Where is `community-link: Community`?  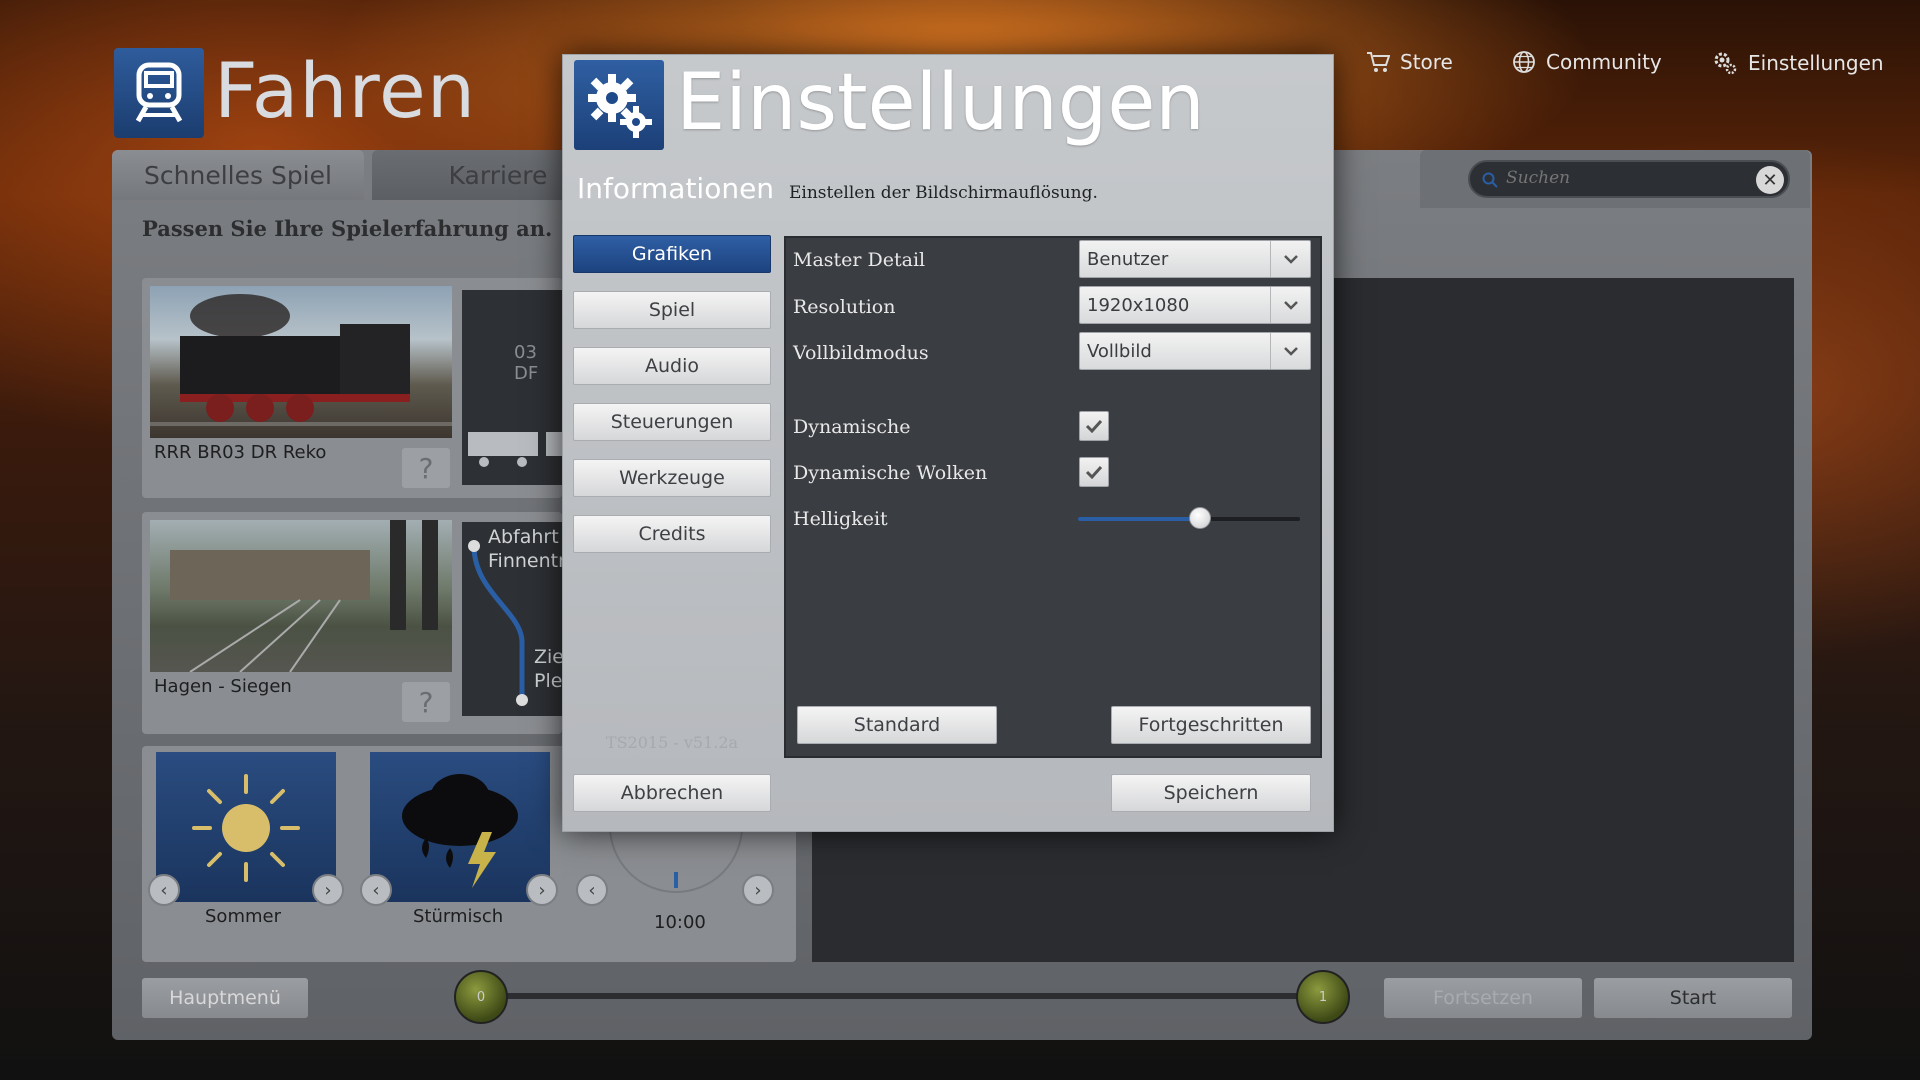
community-link: Community is located at coordinates (1587, 62).